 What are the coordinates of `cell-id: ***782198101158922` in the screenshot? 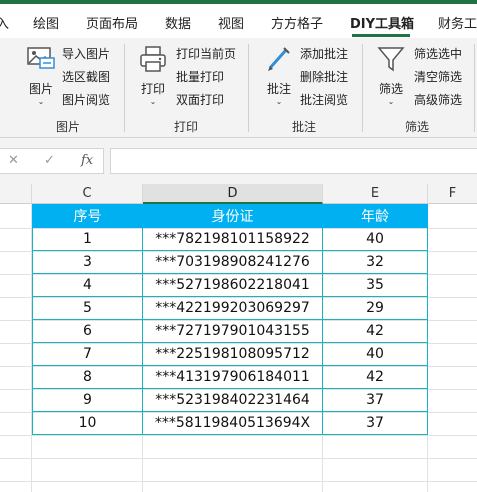 It's located at (232, 239).